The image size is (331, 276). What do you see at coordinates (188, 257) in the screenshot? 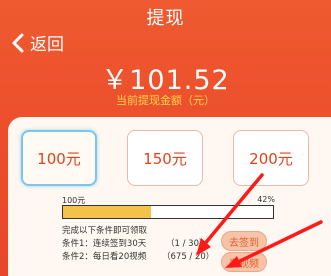
I see `condition-2-progress: （675 / 20）` at bounding box center [188, 257].